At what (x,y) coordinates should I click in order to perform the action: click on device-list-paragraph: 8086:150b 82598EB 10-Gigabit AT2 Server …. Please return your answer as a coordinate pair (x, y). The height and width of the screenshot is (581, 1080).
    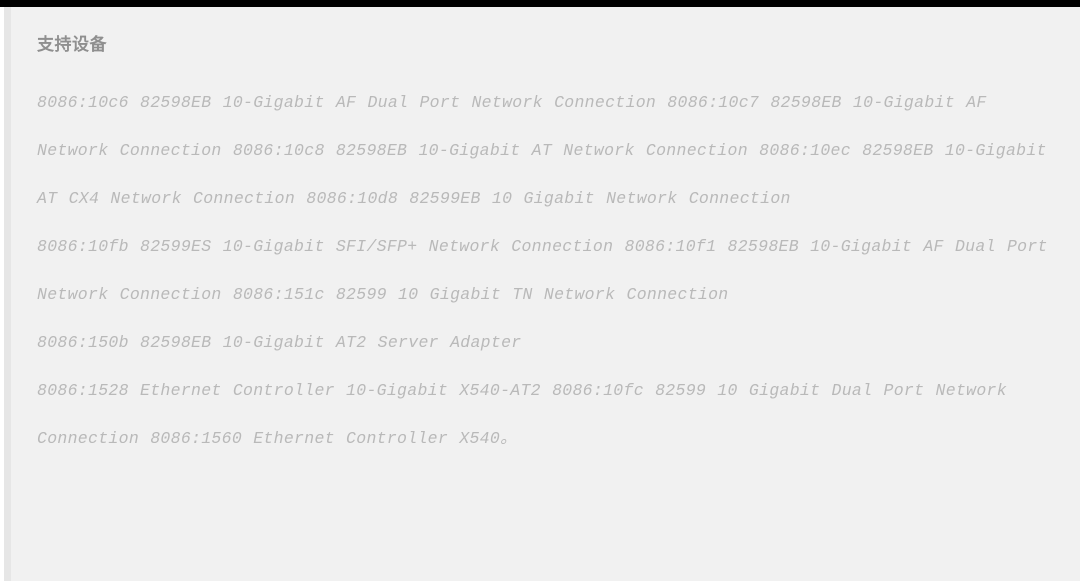
    Looking at the image, I should click on (279, 342).